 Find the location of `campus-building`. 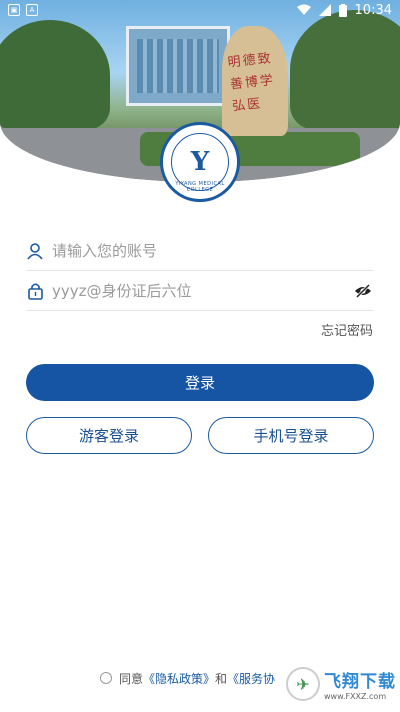

campus-building is located at coordinates (178, 66).